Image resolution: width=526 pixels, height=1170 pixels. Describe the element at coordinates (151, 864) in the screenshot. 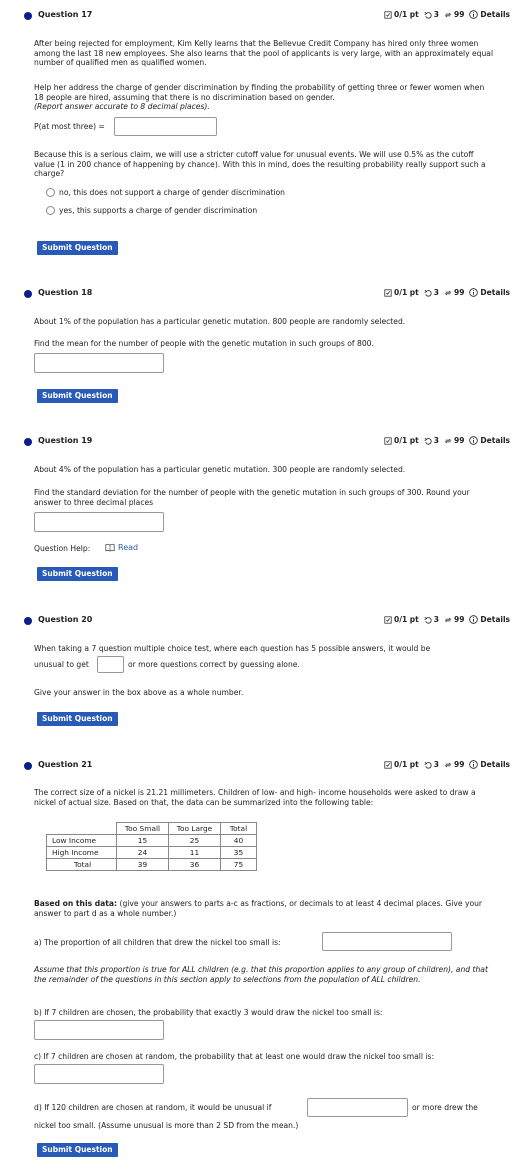

I see `table-row: Total 39 36 75` at that location.